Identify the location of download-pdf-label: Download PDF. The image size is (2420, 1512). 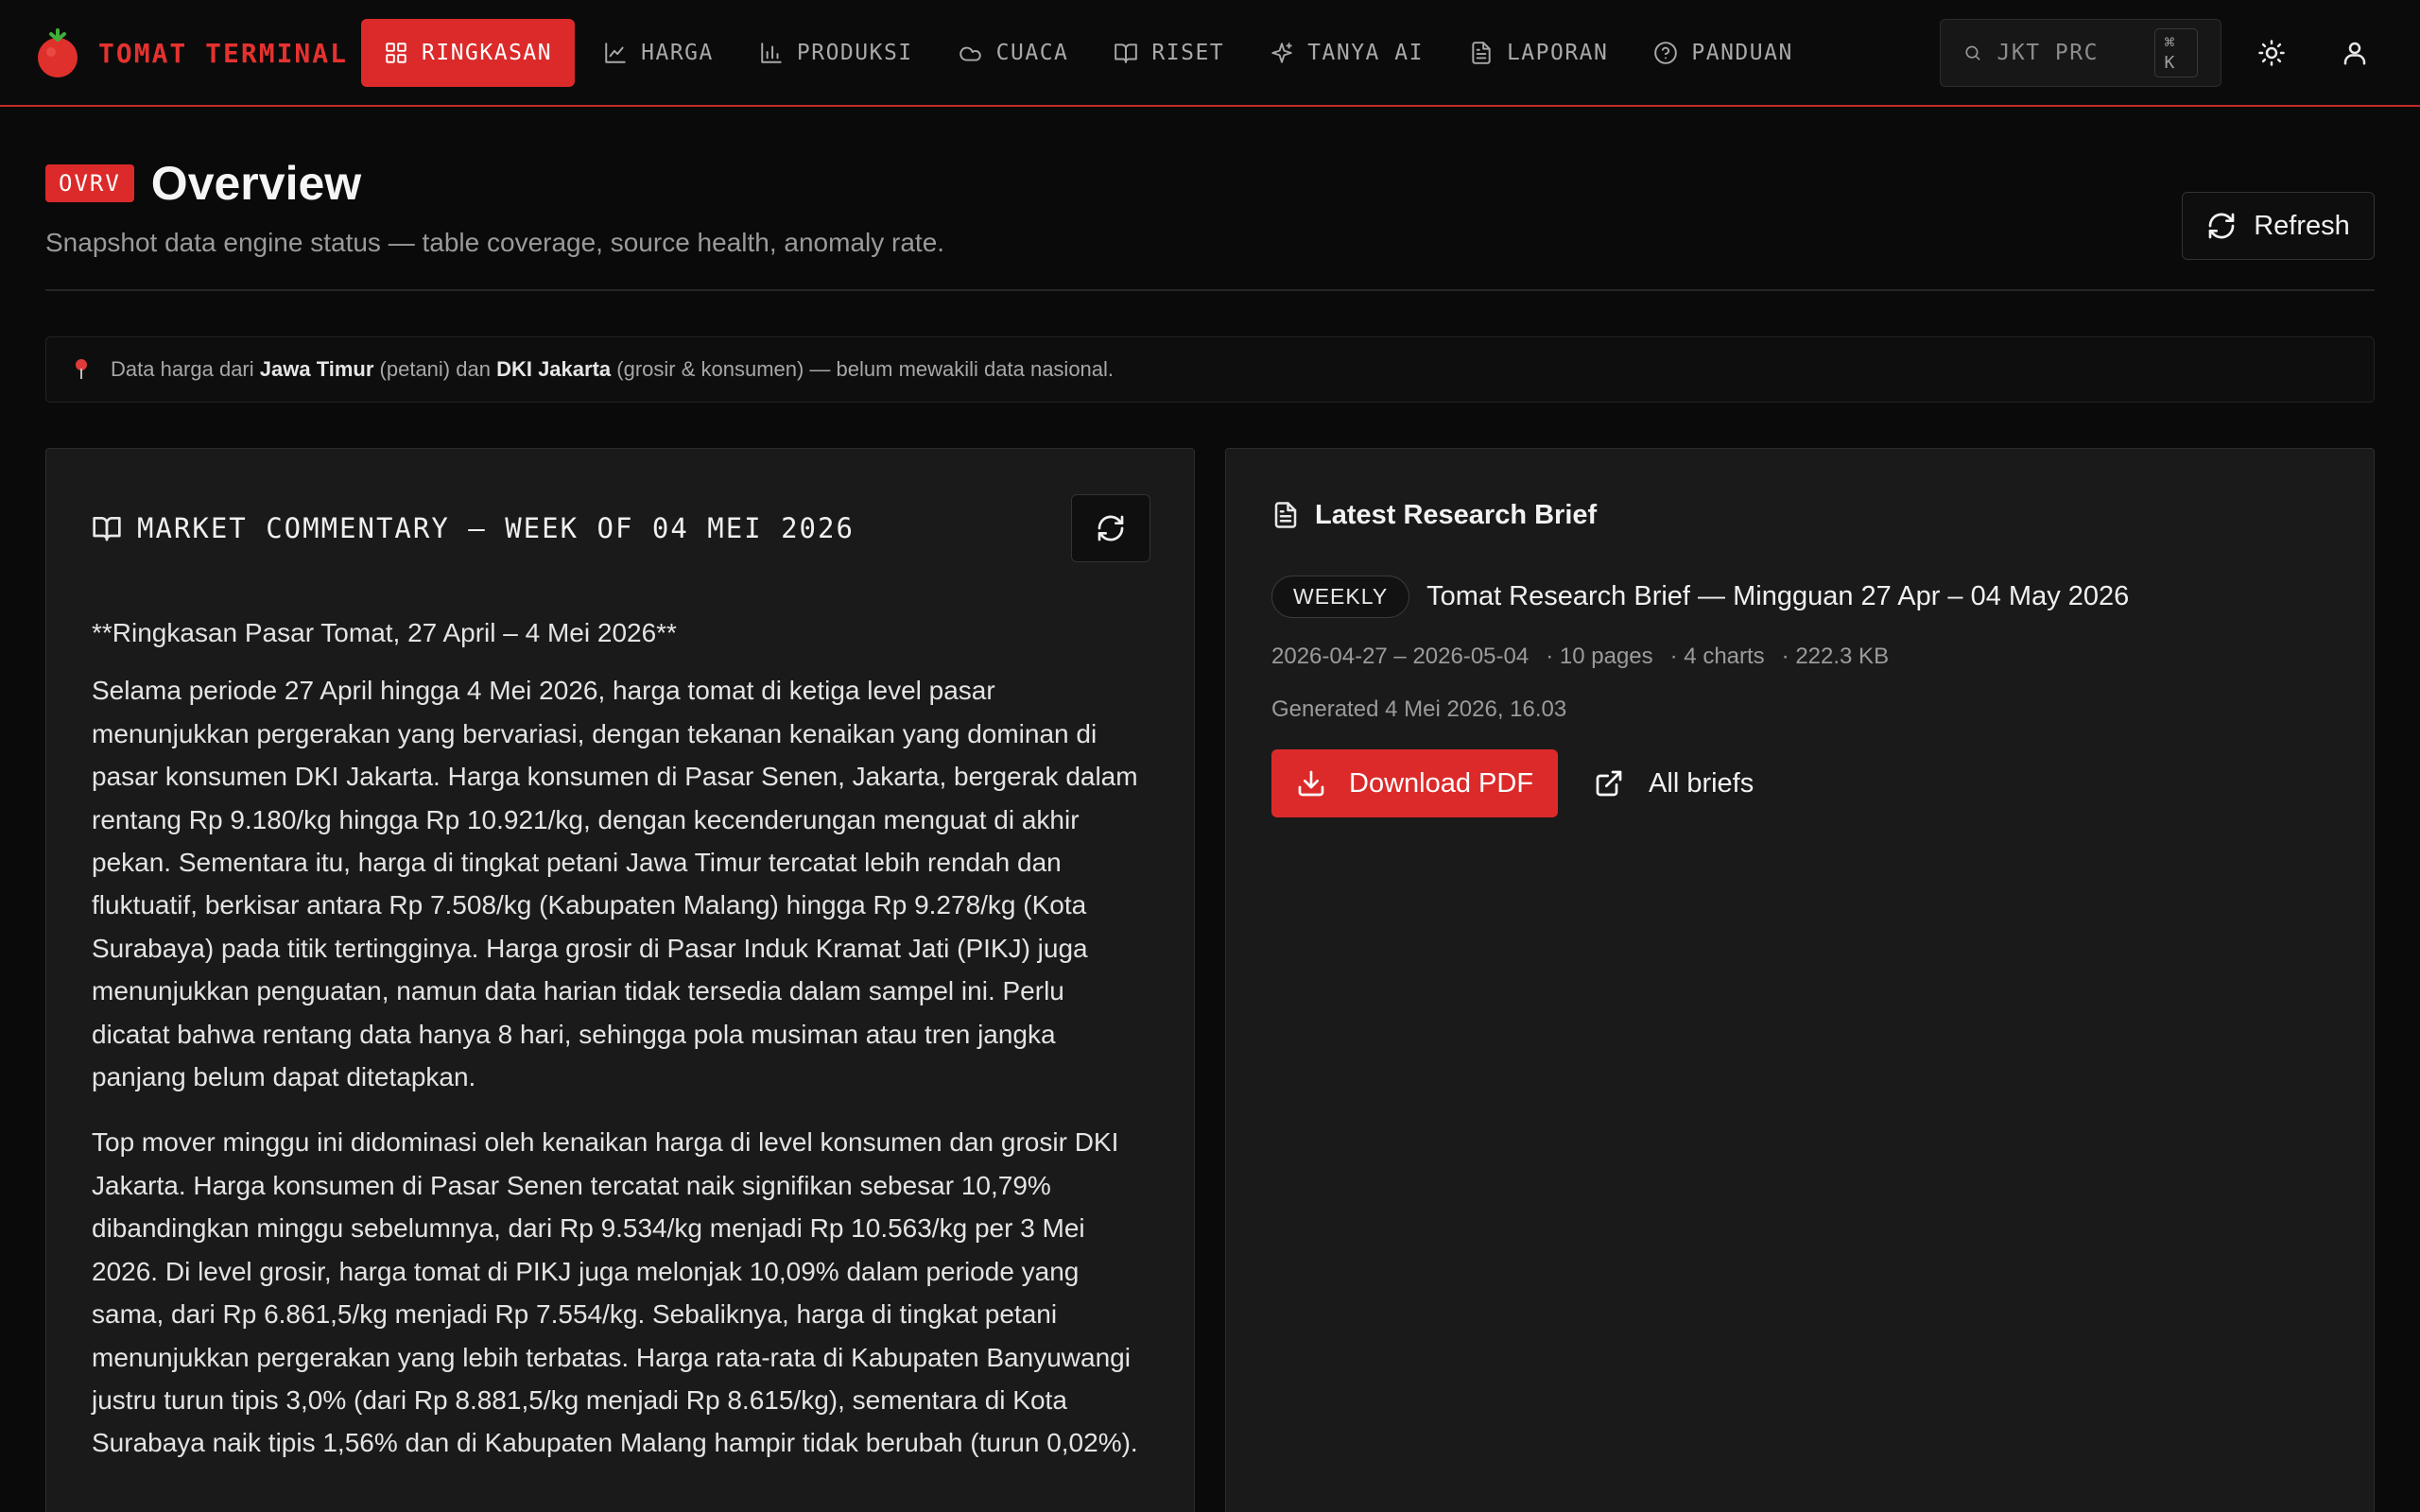
(1441, 783).